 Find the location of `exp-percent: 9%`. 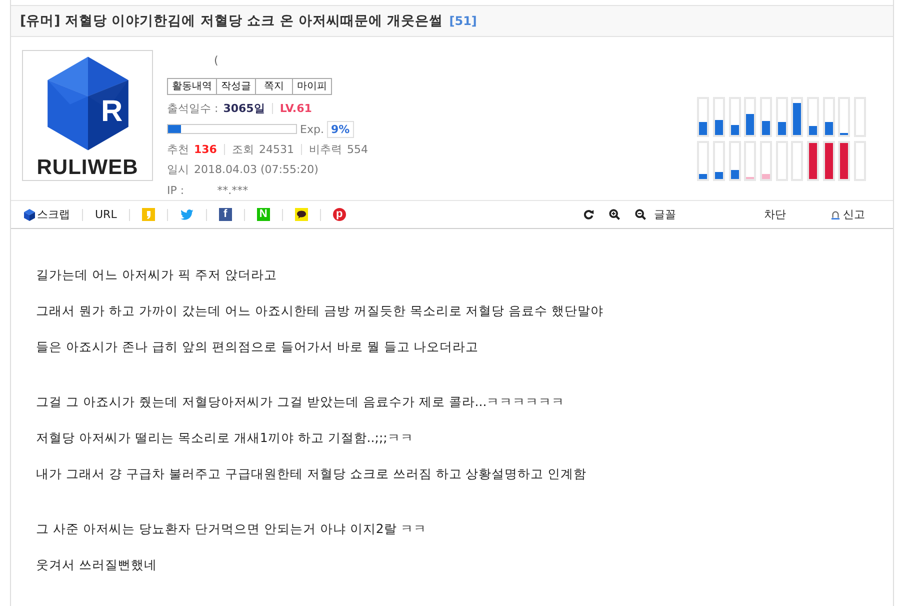

exp-percent: 9% is located at coordinates (340, 129).